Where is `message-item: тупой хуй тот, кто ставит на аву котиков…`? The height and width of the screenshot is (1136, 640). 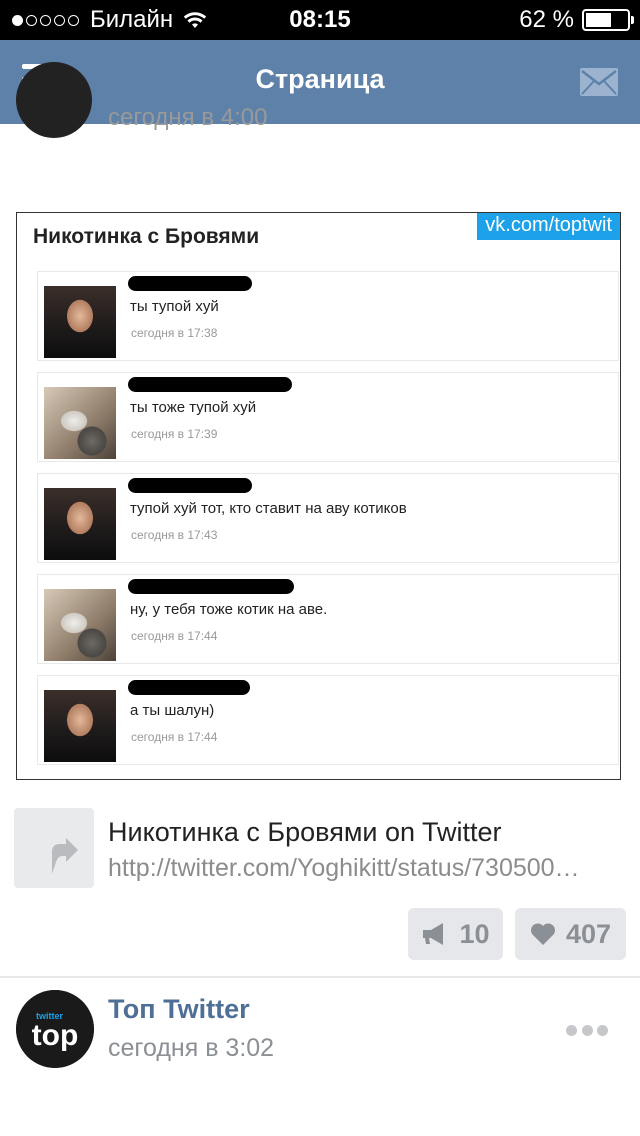 message-item: тупой хуй тот, кто ставит на аву котиков… is located at coordinates (328, 518).